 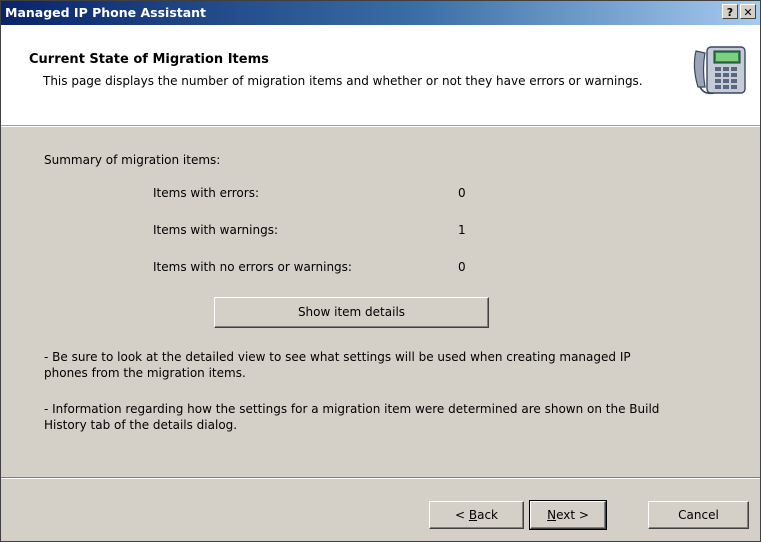 What do you see at coordinates (461, 515) in the screenshot?
I see `back-prefix: <` at bounding box center [461, 515].